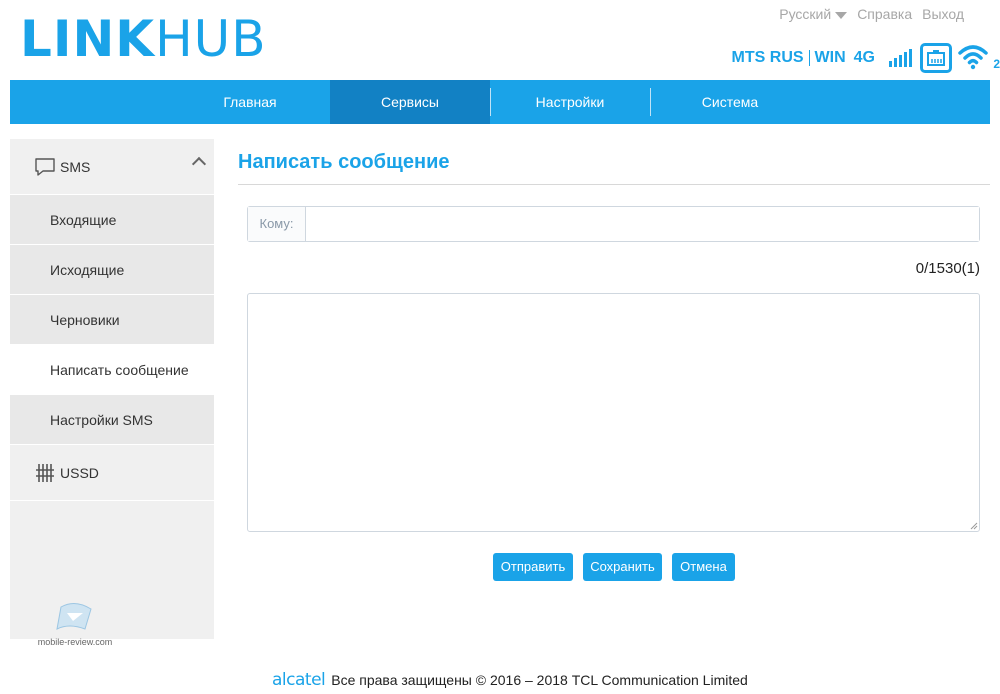 The width and height of the screenshot is (1000, 694). I want to click on nav-services: Сервисы, so click(410, 102).